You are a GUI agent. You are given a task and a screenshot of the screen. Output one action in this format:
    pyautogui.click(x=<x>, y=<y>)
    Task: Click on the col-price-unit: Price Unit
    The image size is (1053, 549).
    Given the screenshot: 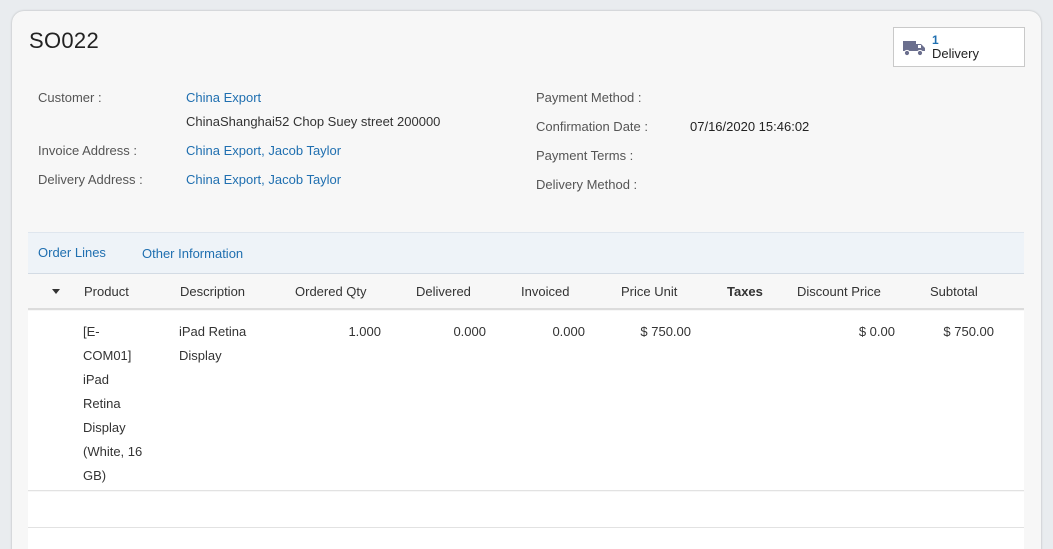 What is the action you would take?
    pyautogui.click(x=649, y=291)
    